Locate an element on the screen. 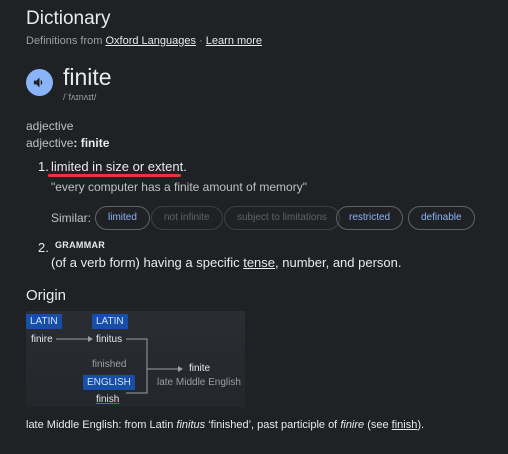  grammar-label: GRAMMAR is located at coordinates (80, 245).